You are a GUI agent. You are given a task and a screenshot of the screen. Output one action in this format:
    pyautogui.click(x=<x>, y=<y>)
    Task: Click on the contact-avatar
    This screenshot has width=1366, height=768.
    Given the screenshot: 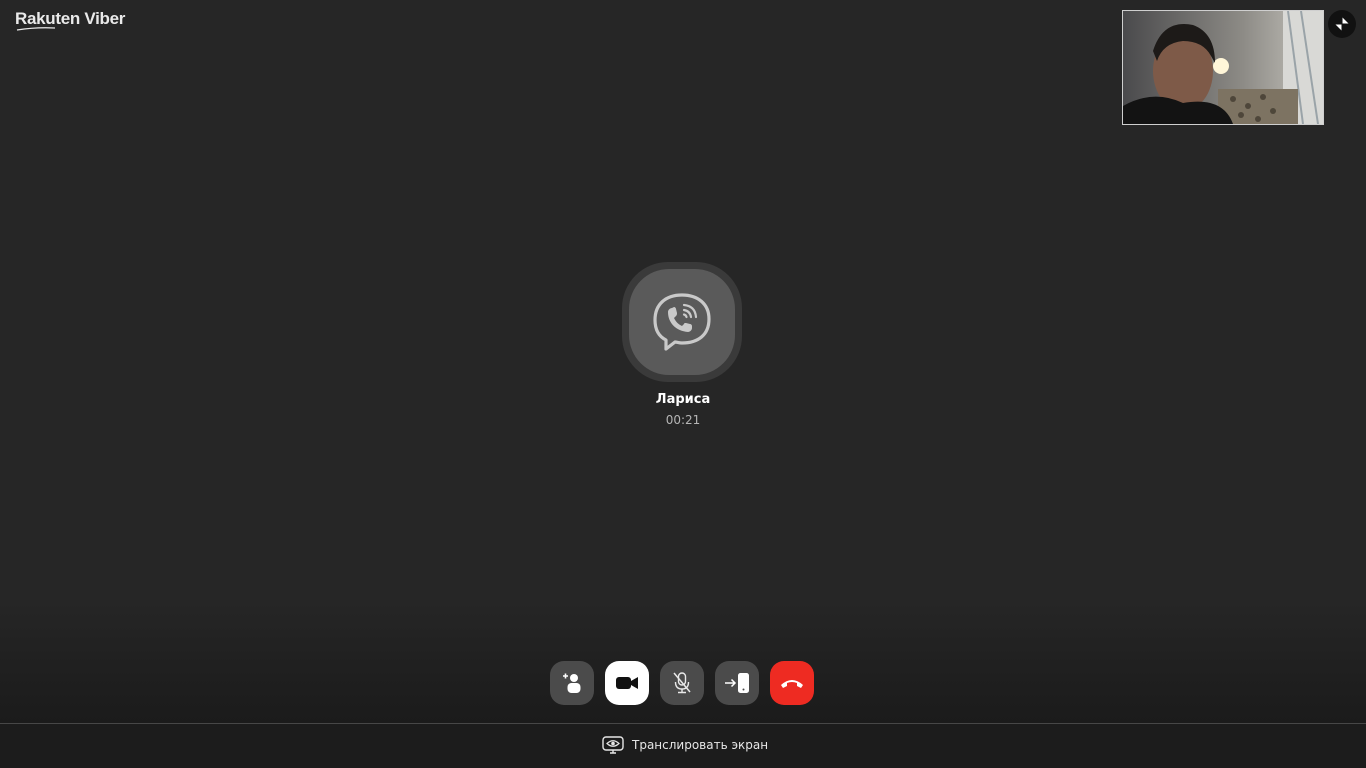 What is the action you would take?
    pyautogui.click(x=682, y=322)
    